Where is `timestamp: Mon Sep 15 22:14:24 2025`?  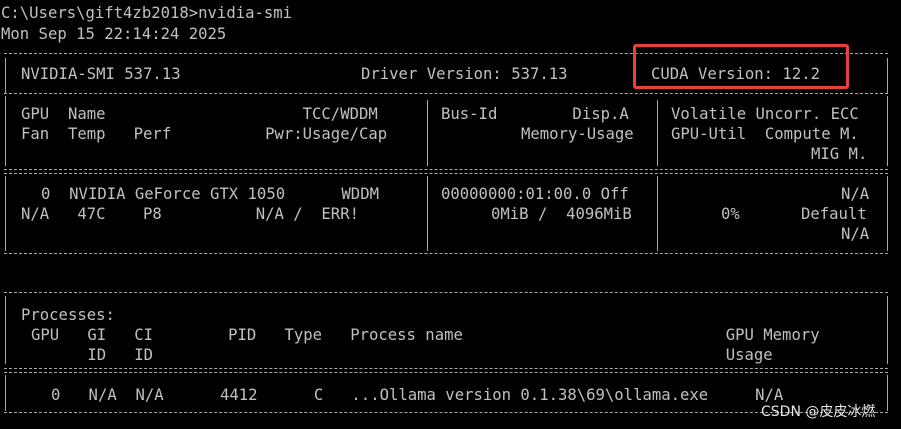
timestamp: Mon Sep 15 22:14:24 2025 is located at coordinates (114, 34).